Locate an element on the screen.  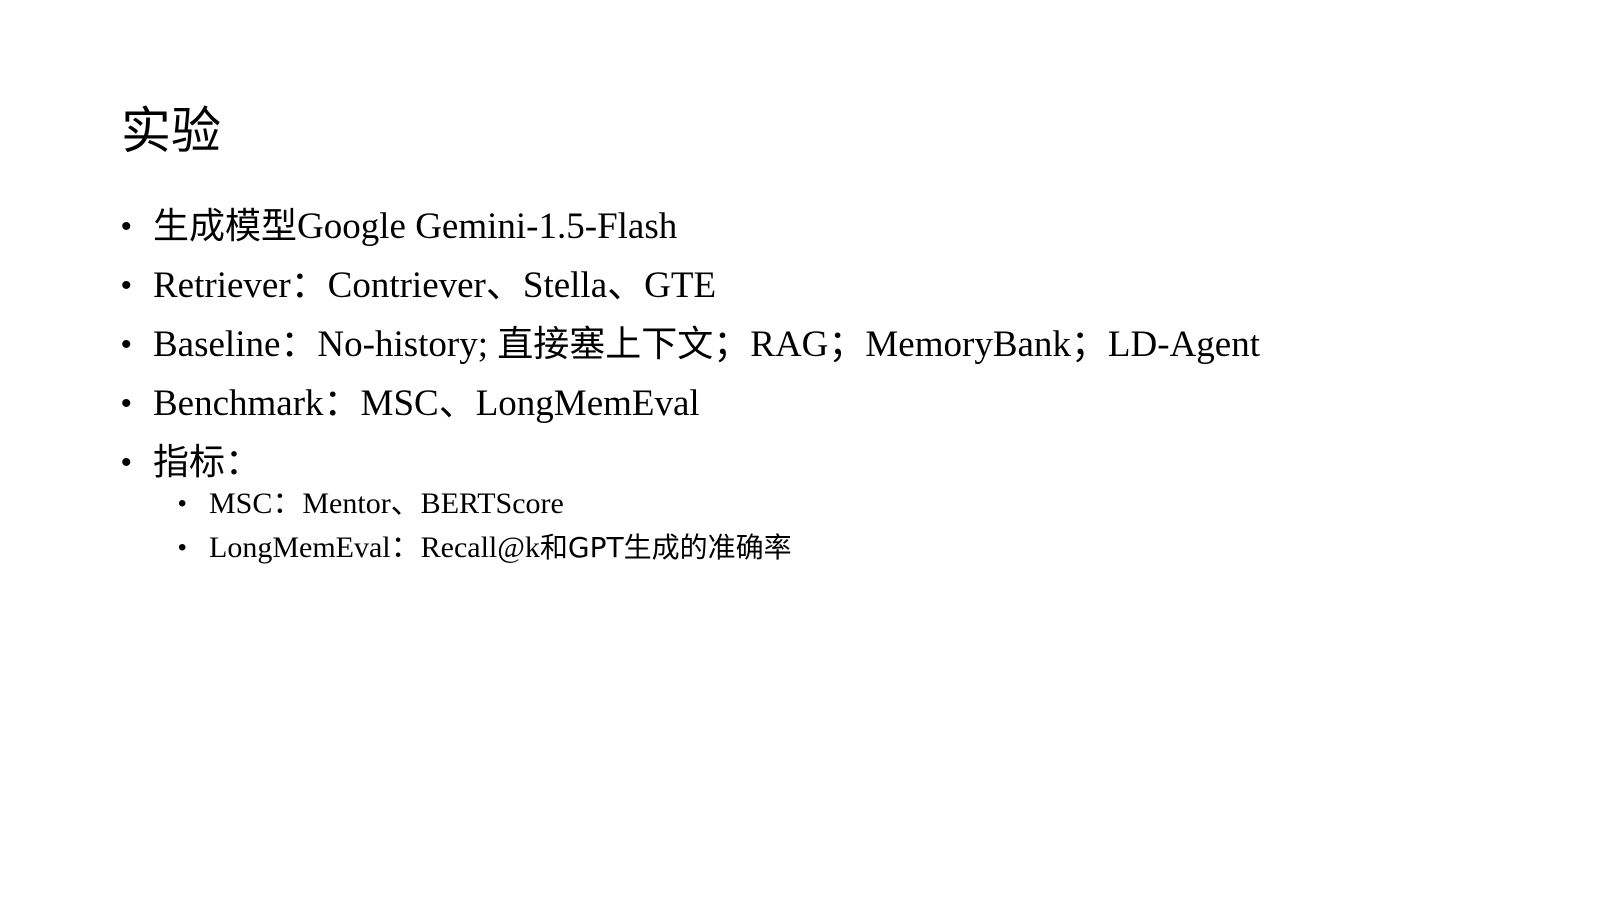
bullet-text: Benchmark：MSC、LongMemEval is located at coordinates (426, 403).